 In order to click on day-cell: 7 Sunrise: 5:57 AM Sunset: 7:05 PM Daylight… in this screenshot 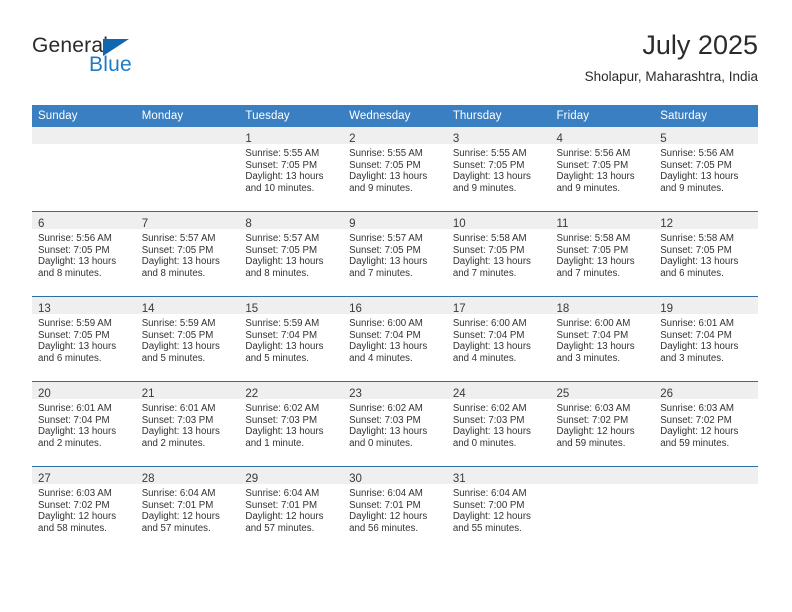, I will do `click(187, 254)`.